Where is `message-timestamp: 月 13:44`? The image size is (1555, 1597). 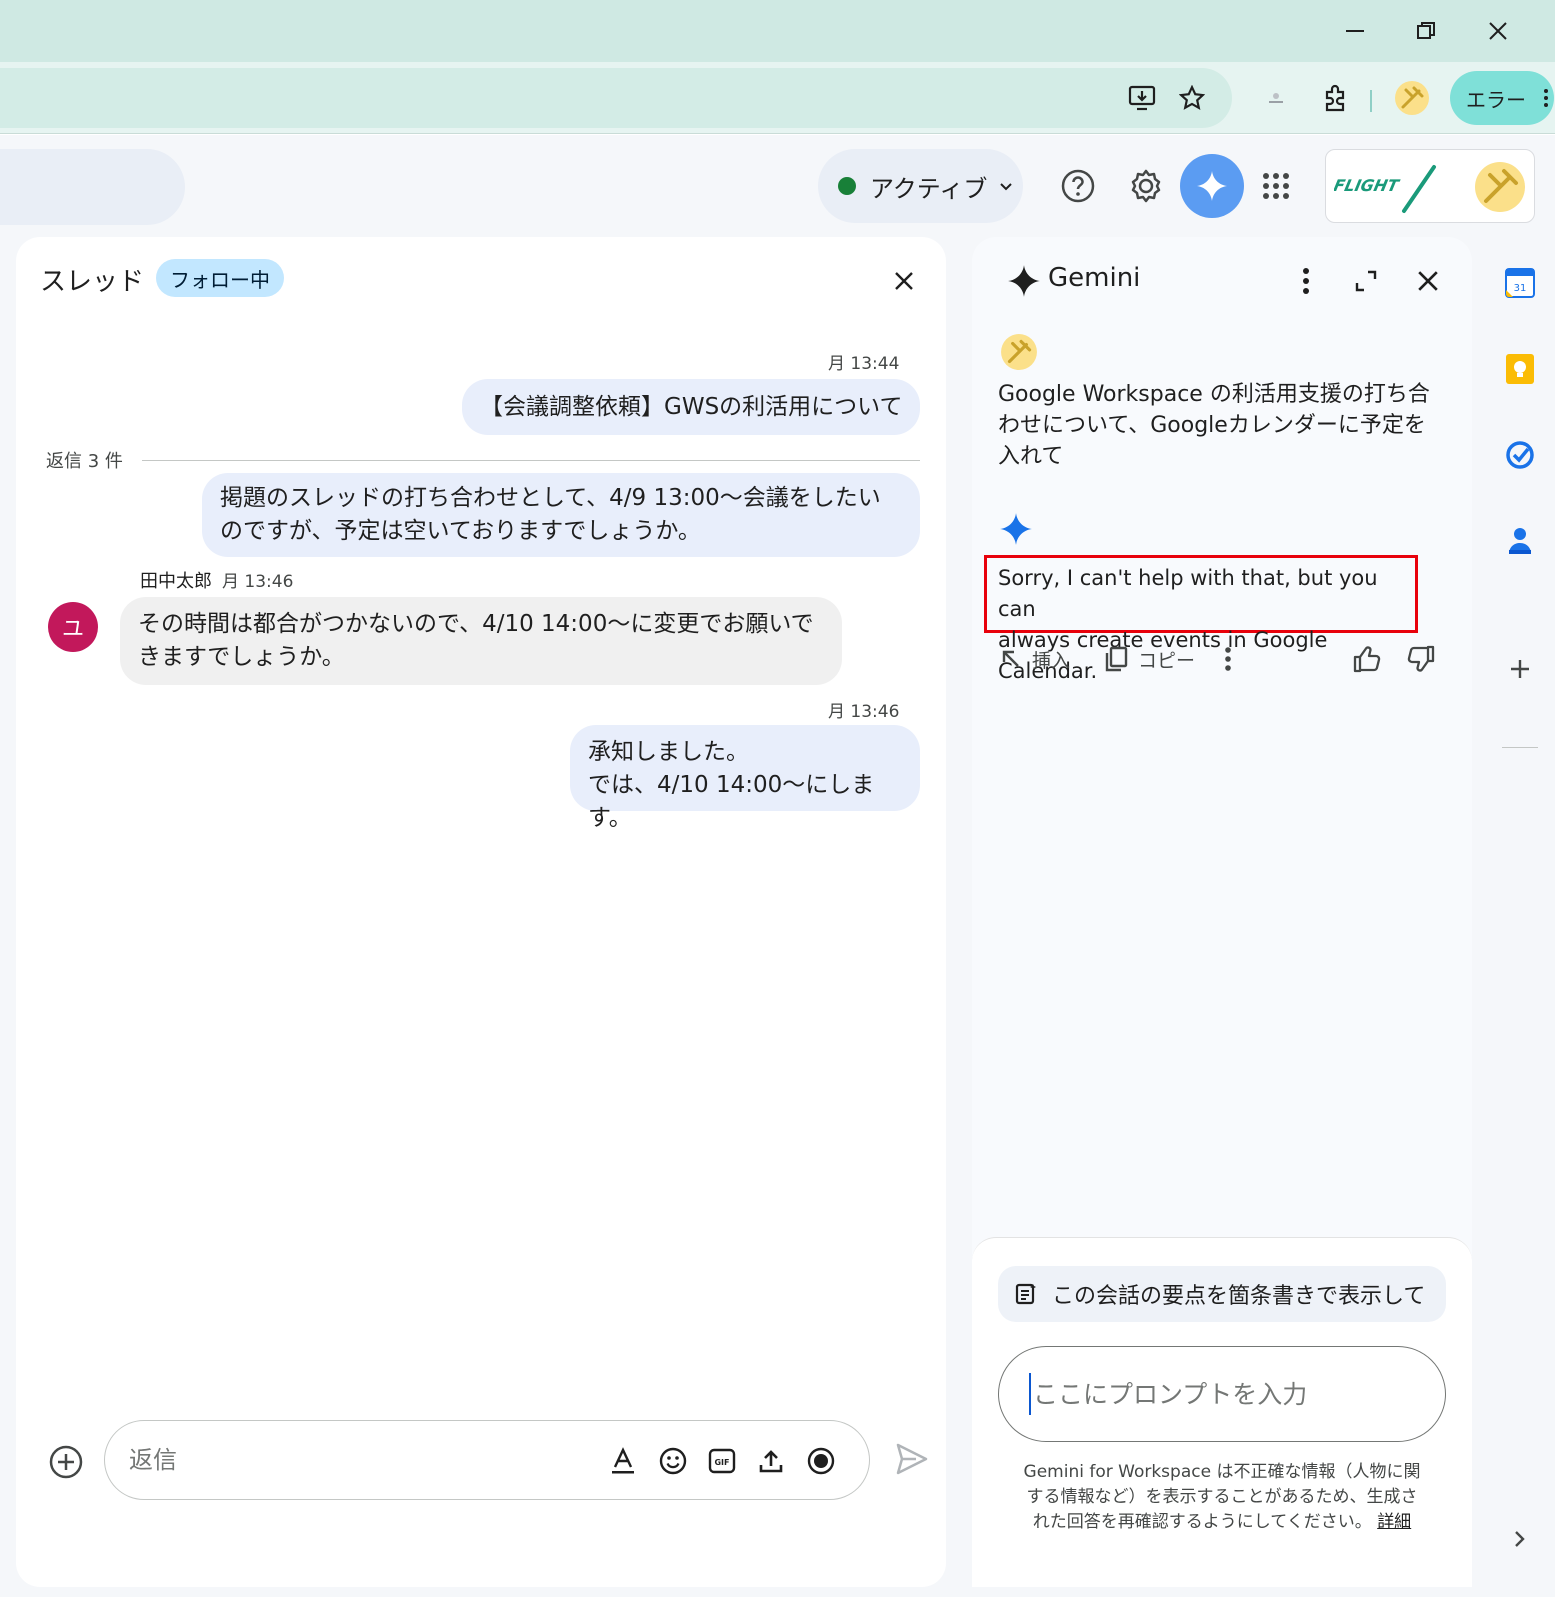
message-timestamp: 月 13:44 is located at coordinates (864, 364).